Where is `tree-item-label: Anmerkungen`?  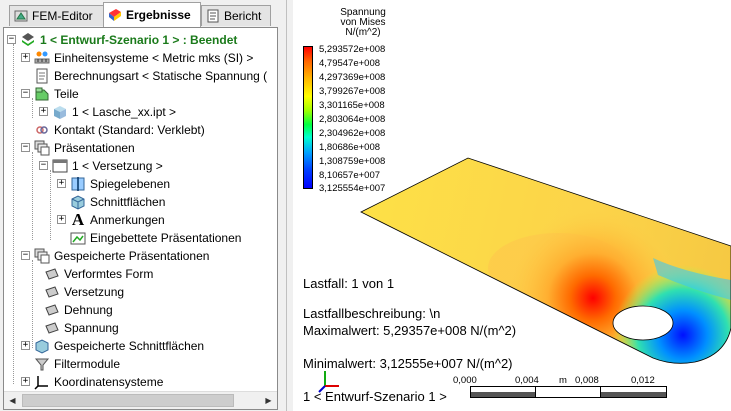
tree-item-label: Anmerkungen is located at coordinates (127, 220).